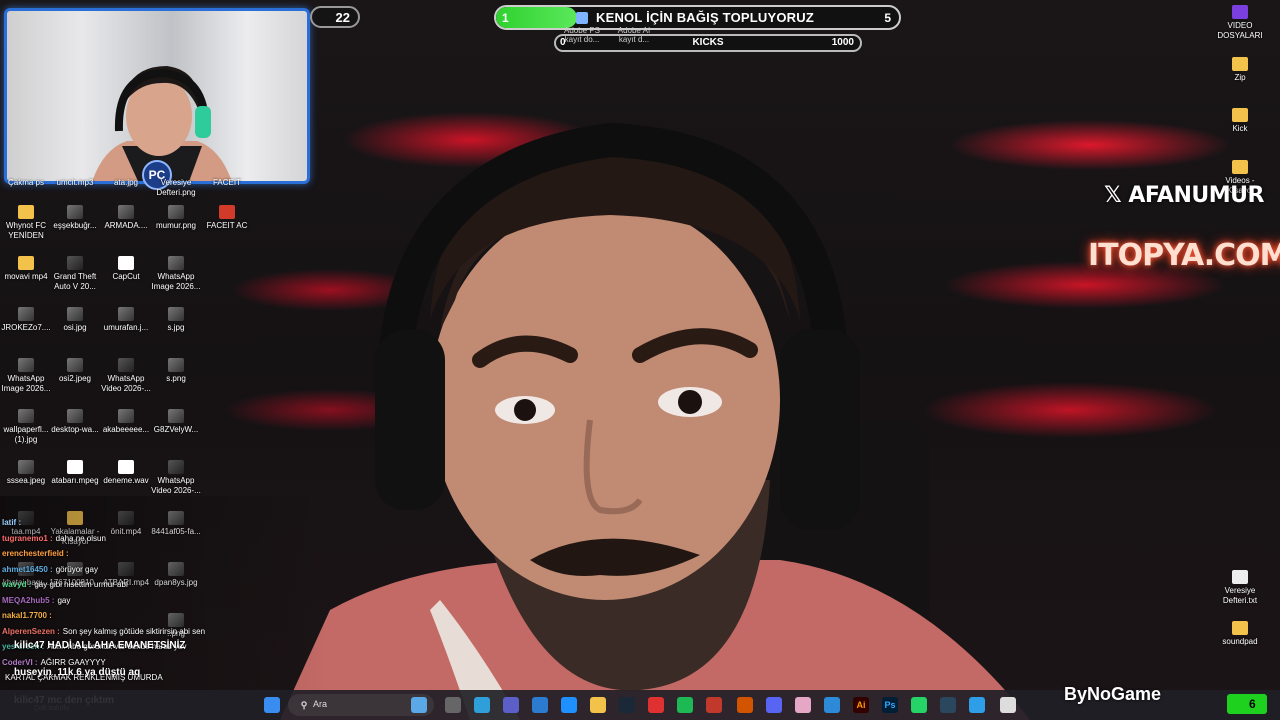 The image size is (1280, 720). I want to click on chat-message: latif :, so click(13, 523).